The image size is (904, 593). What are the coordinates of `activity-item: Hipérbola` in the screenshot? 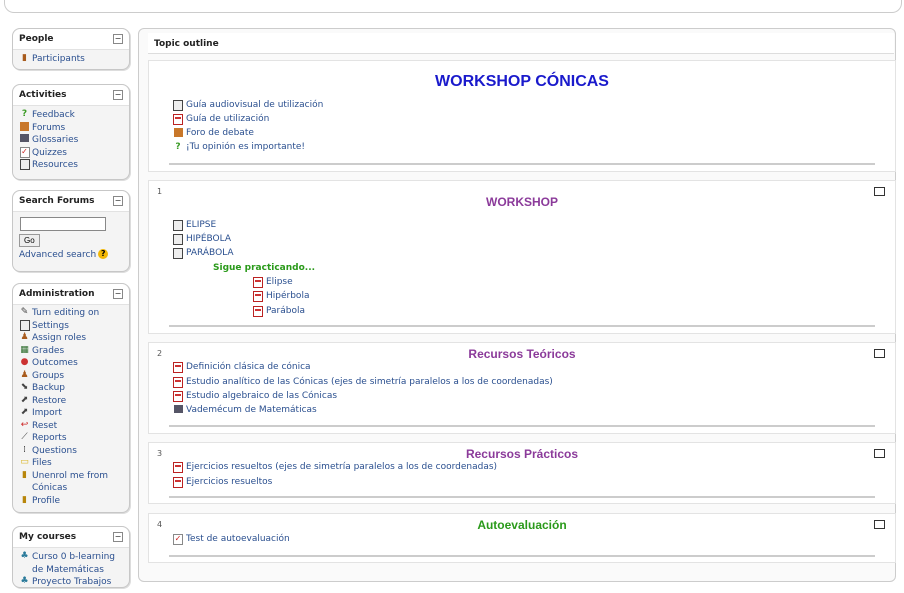 It's located at (281, 296).